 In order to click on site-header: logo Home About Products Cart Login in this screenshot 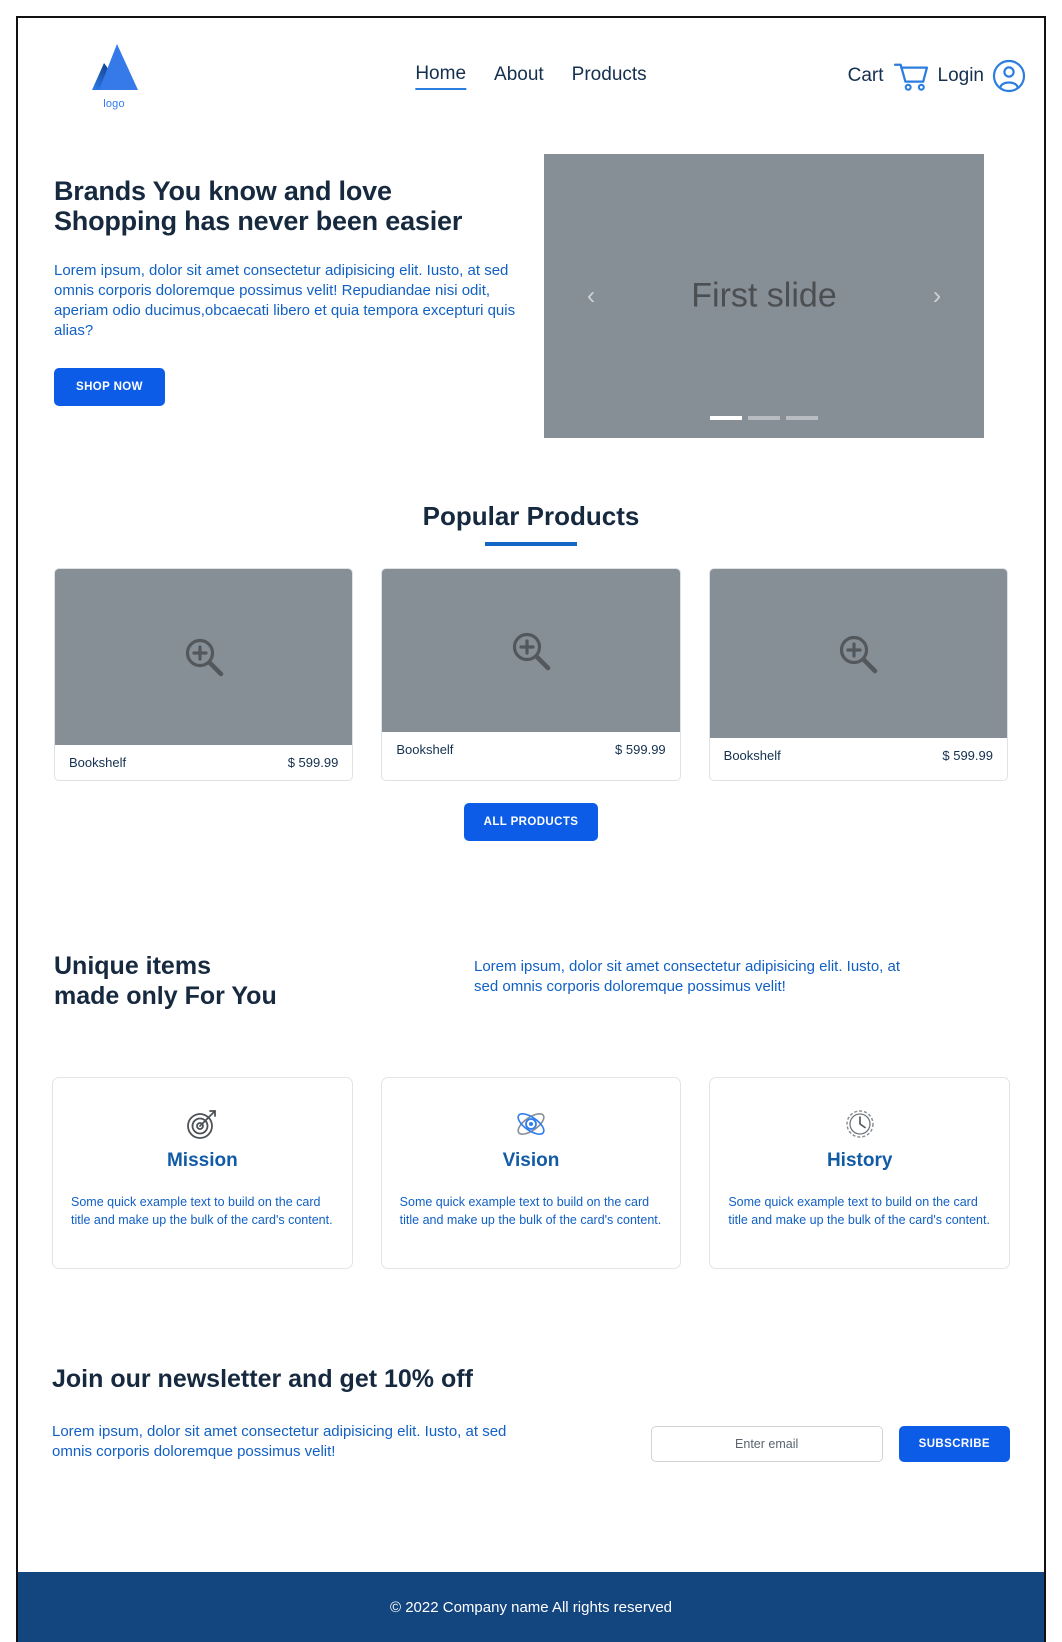, I will do `click(531, 76)`.